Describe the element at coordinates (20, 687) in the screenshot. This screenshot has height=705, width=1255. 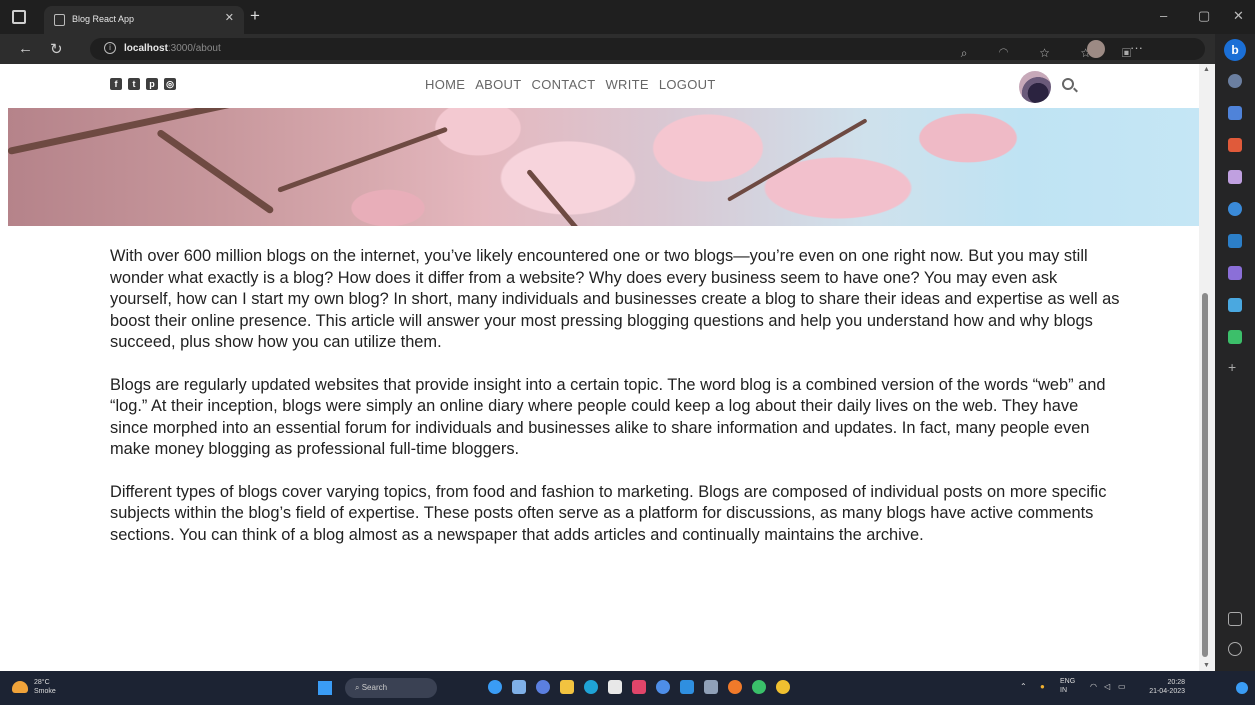
I see `weather-icon` at that location.